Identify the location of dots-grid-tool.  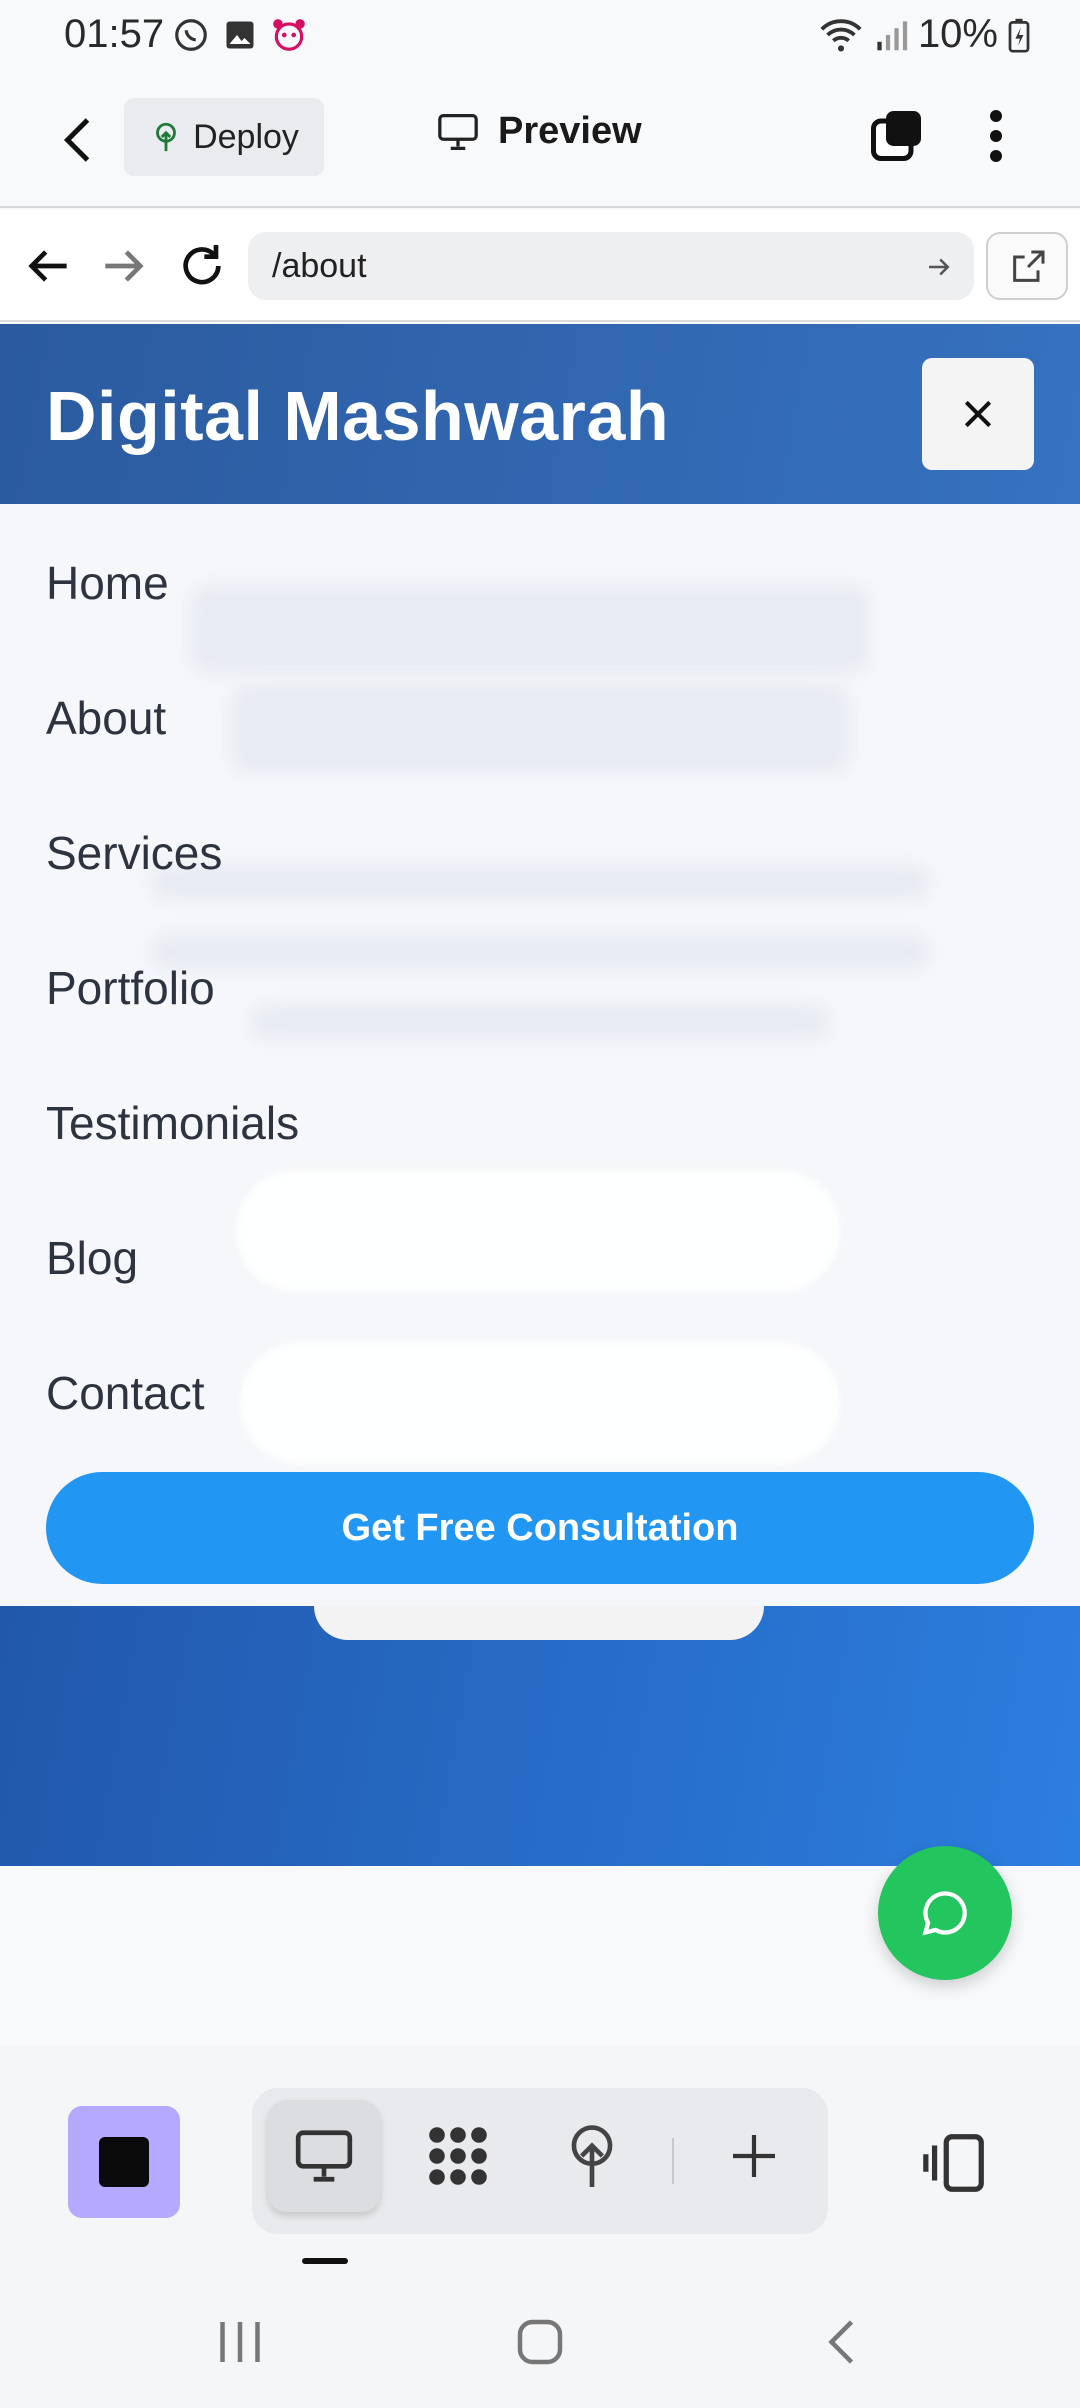
(458, 2156).